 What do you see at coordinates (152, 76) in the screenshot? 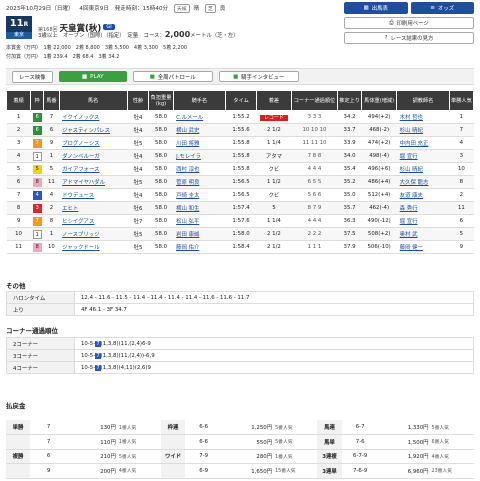
I see `video-camera-icon: ■` at bounding box center [152, 76].